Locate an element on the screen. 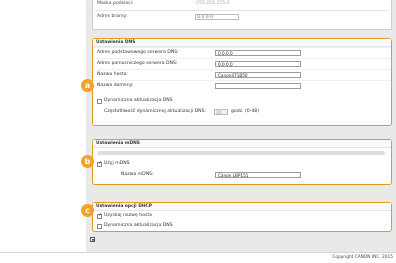 This screenshot has height=263, width=396. blurred-text is located at coordinates (241, 153).